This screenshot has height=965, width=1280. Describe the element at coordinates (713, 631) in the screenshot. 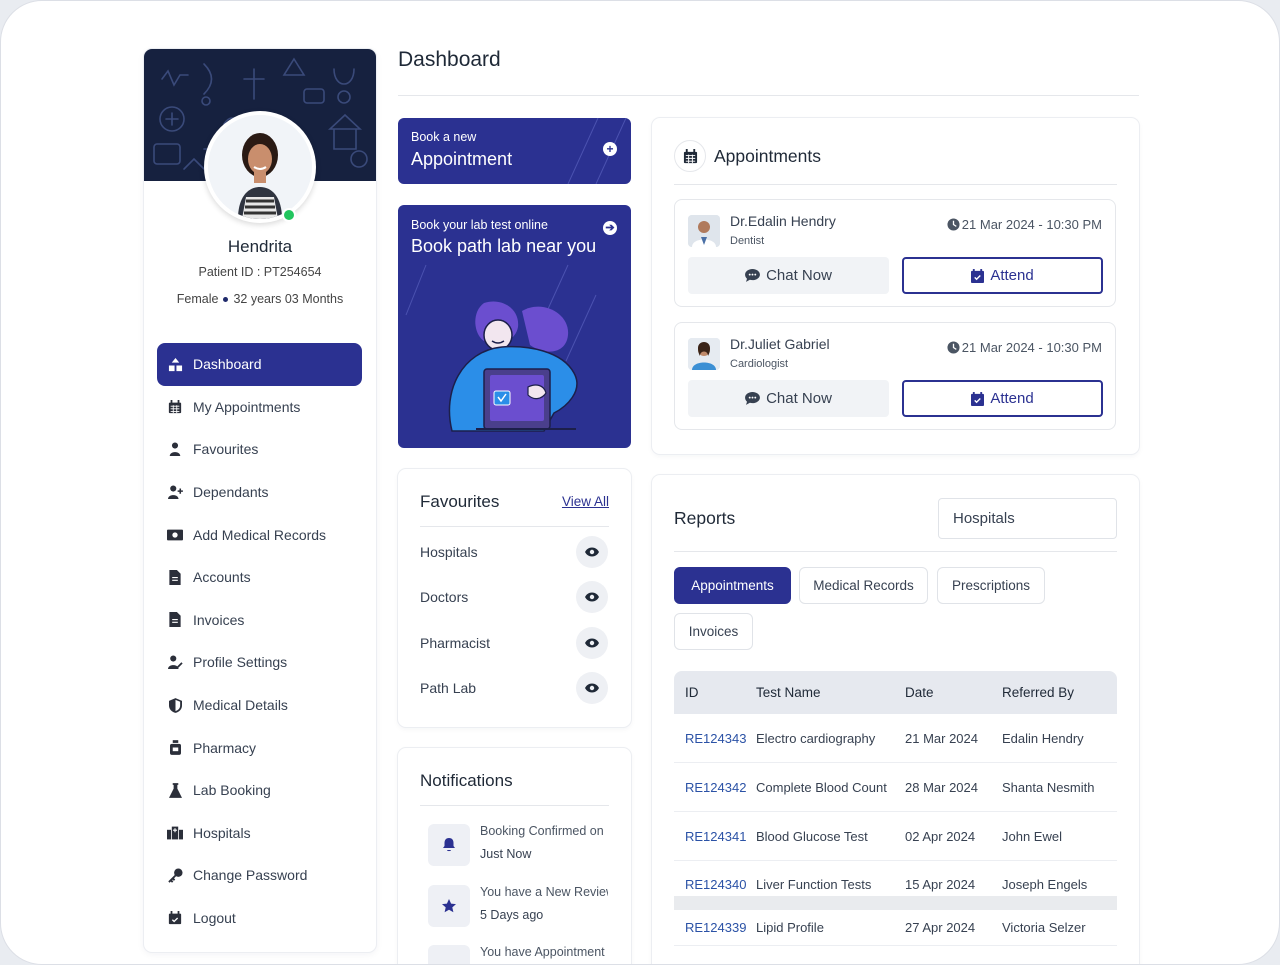

I see `tab-invoices: Invoices` at that location.